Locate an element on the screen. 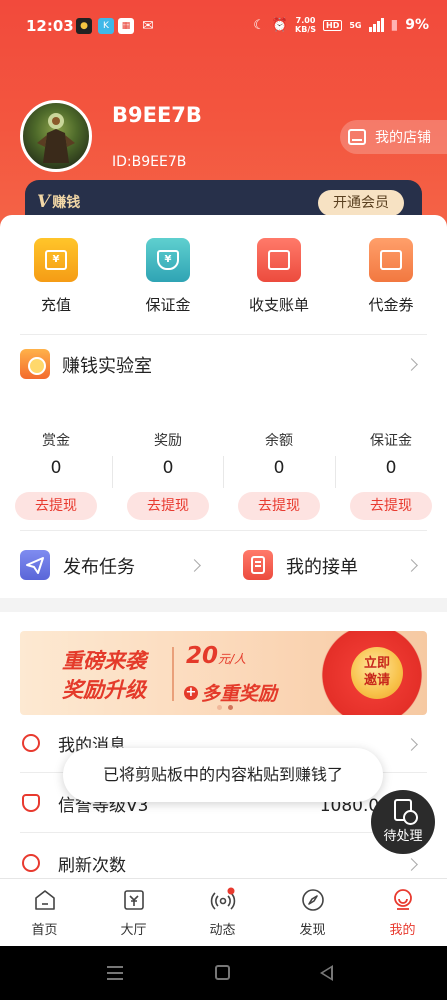 The image size is (447, 1000). compass-icon is located at coordinates (313, 900).